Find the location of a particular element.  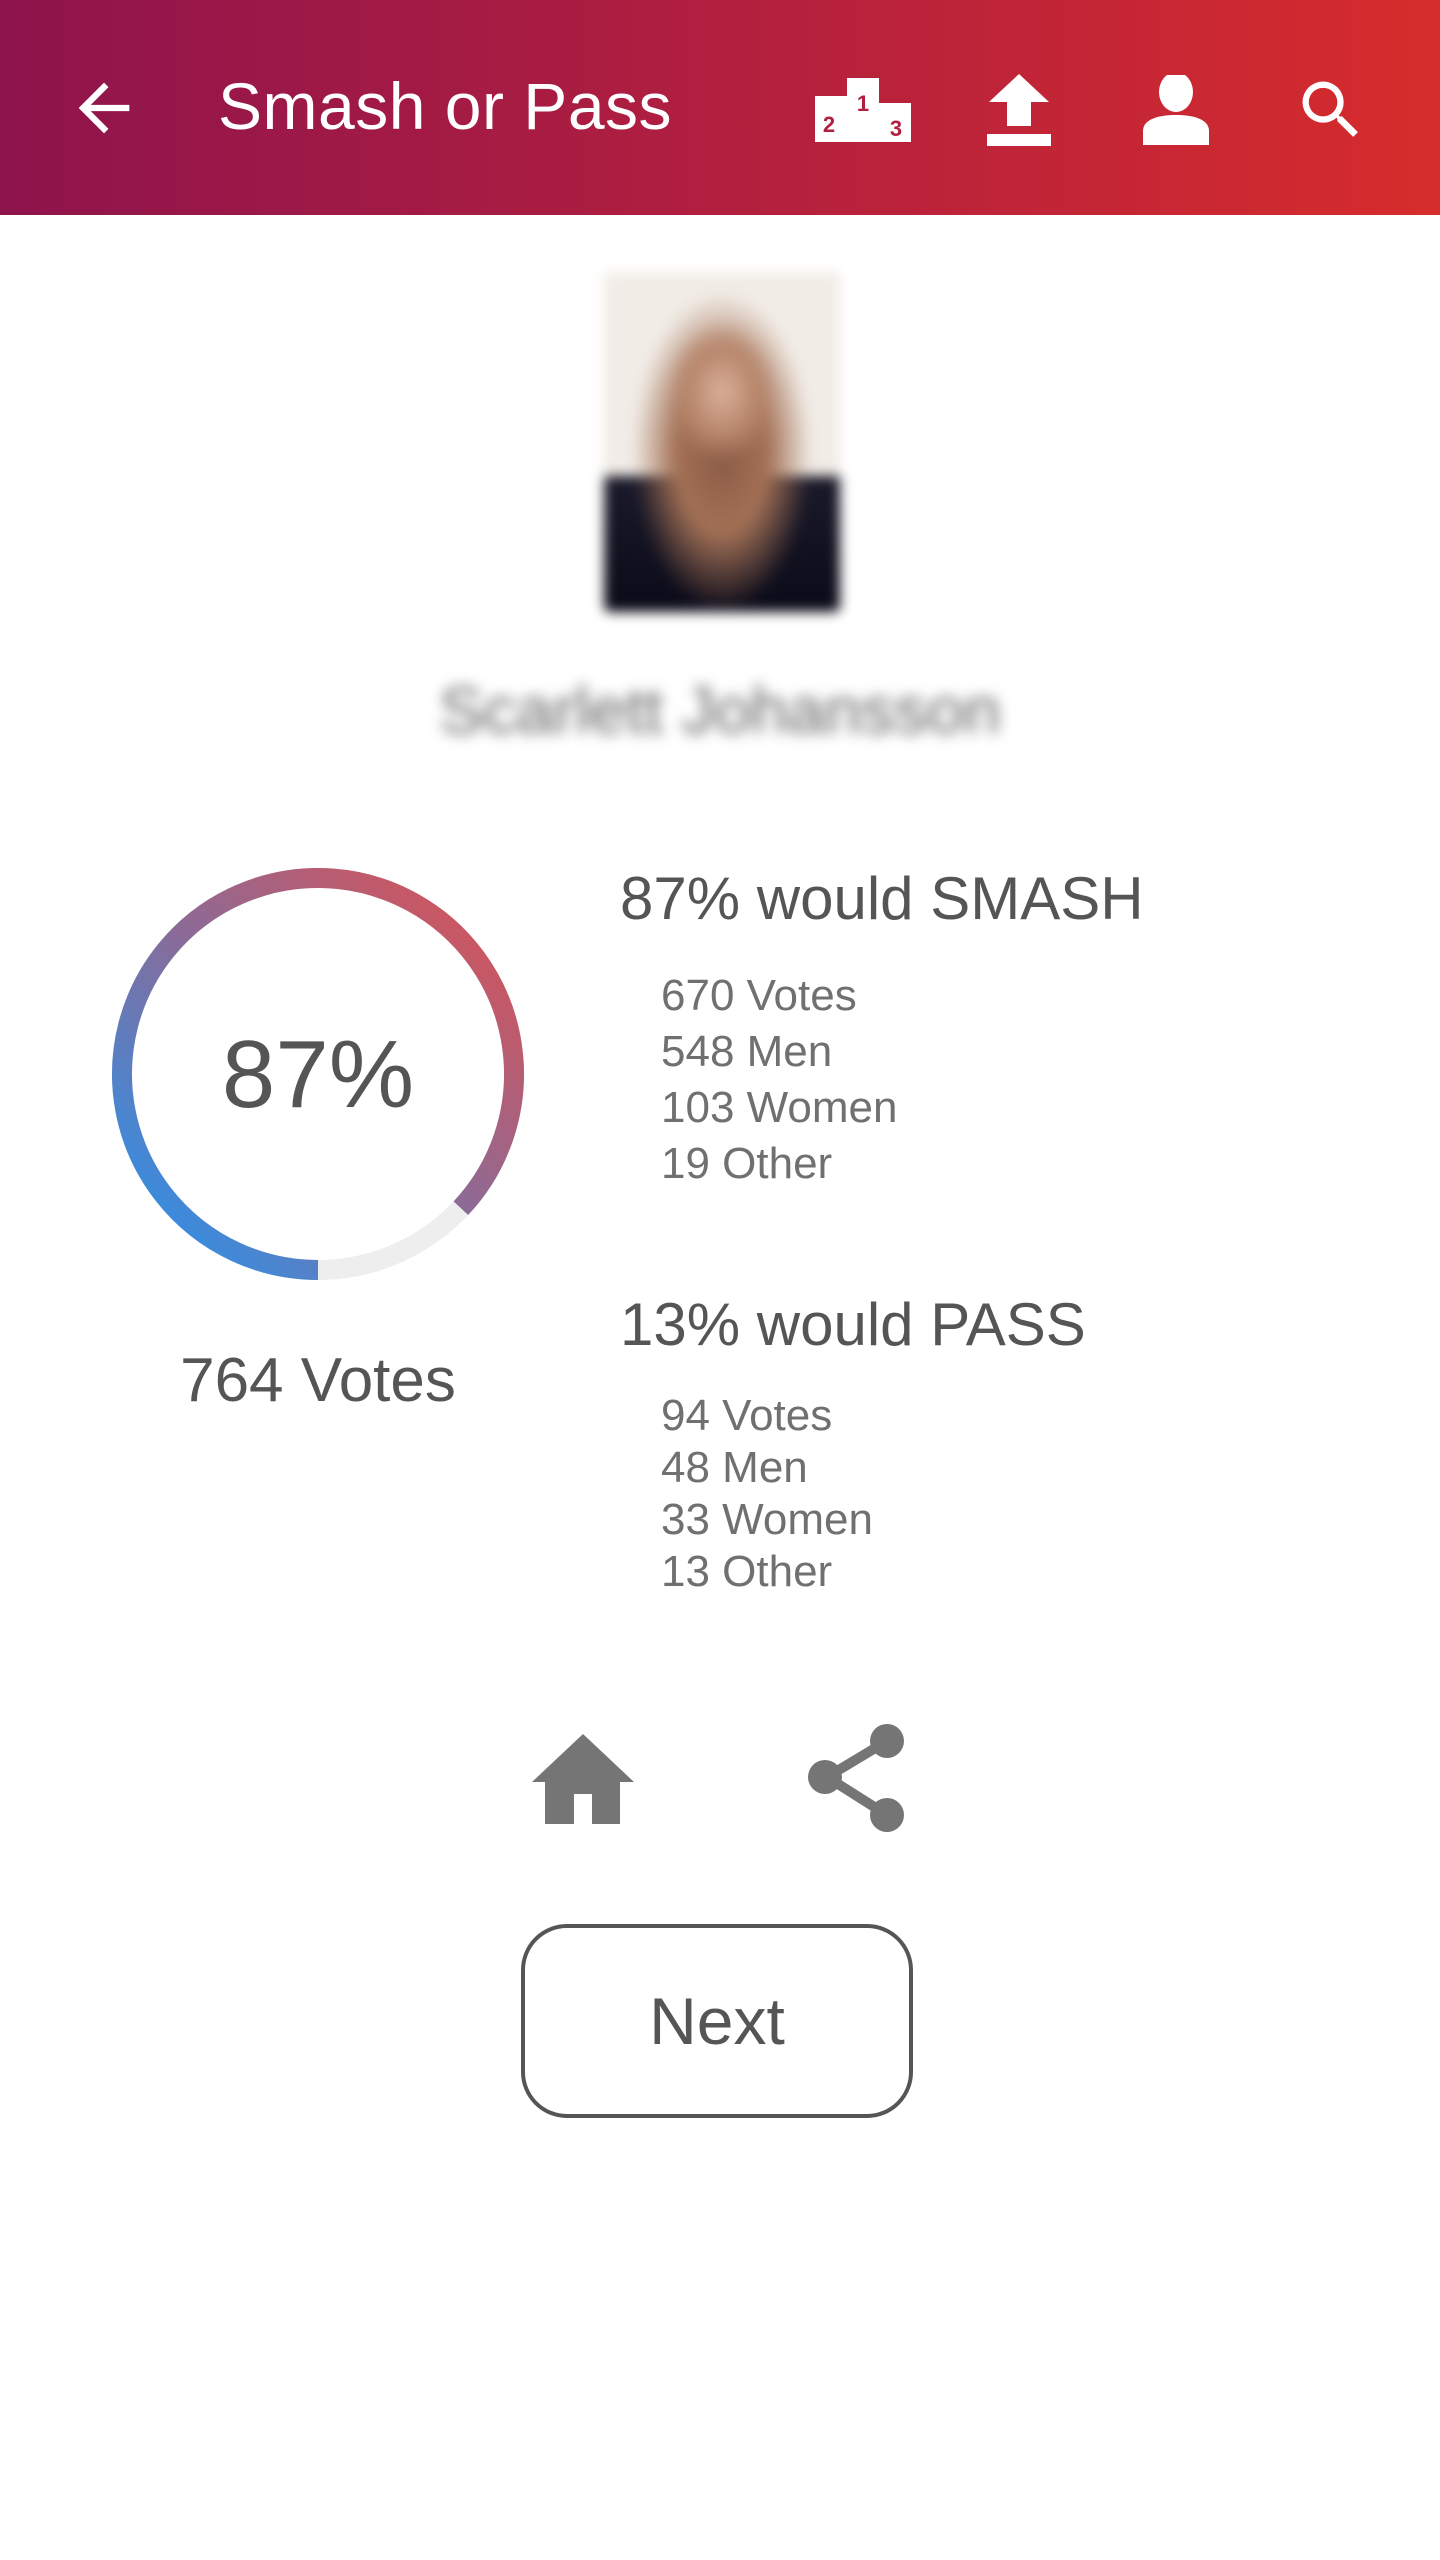

profile-icon is located at coordinates (1176, 110).